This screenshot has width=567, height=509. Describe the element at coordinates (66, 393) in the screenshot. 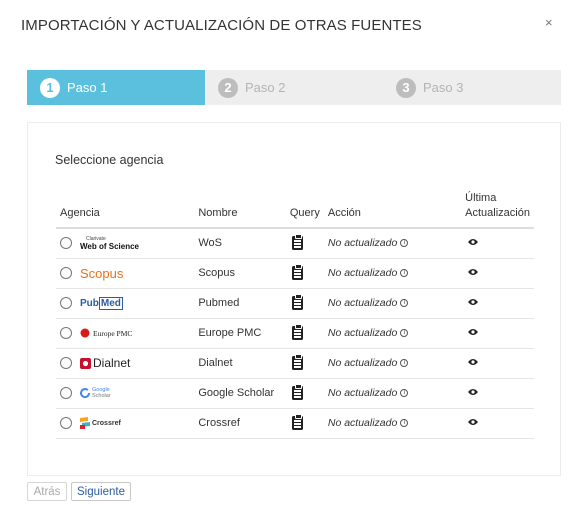

I see `agency-radio-google-scholar` at that location.